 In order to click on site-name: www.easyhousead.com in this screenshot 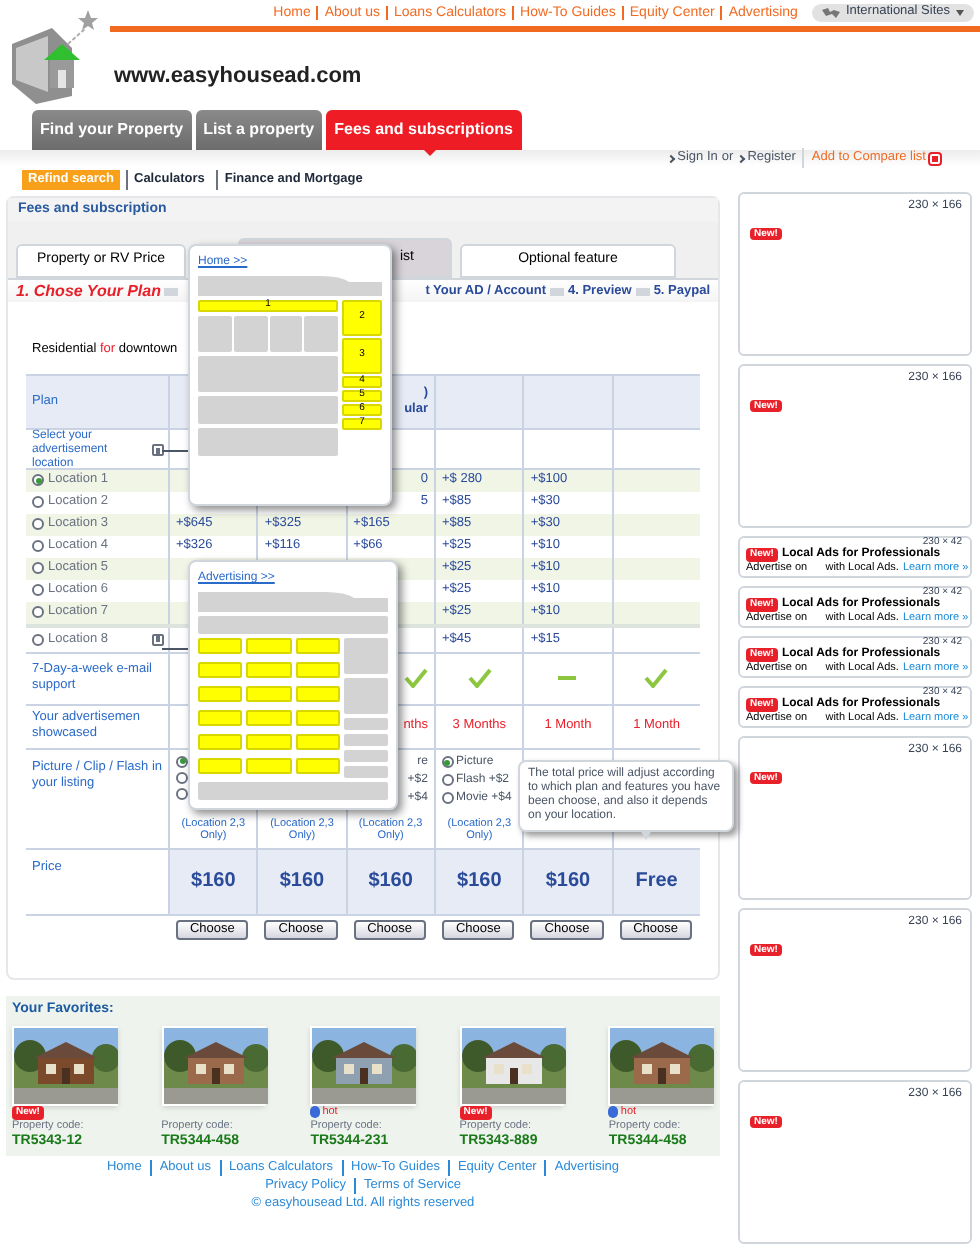, I will do `click(239, 77)`.